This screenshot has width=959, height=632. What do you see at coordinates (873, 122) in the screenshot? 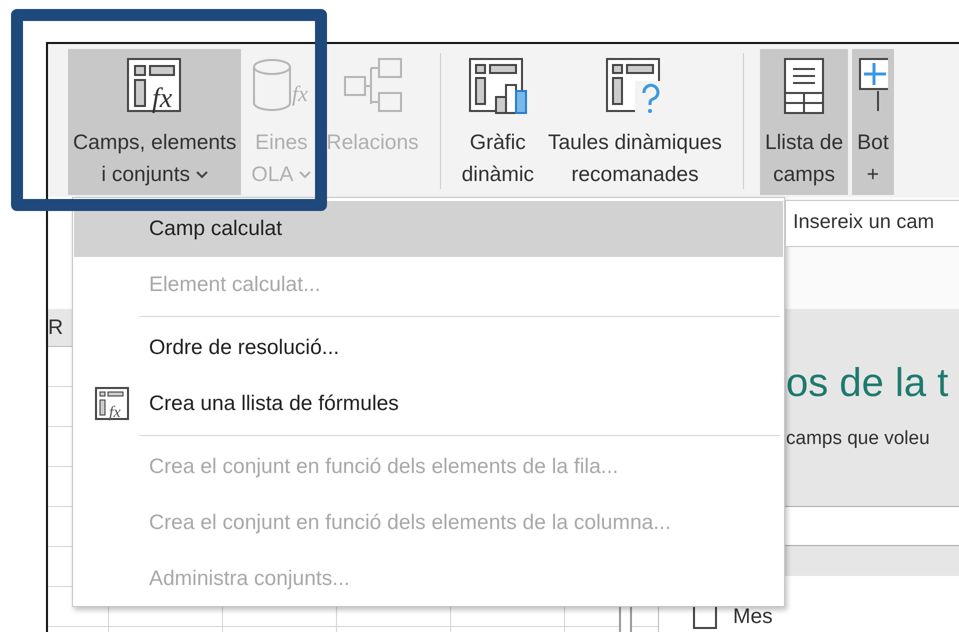
I see `ribbon-button: Bot +` at bounding box center [873, 122].